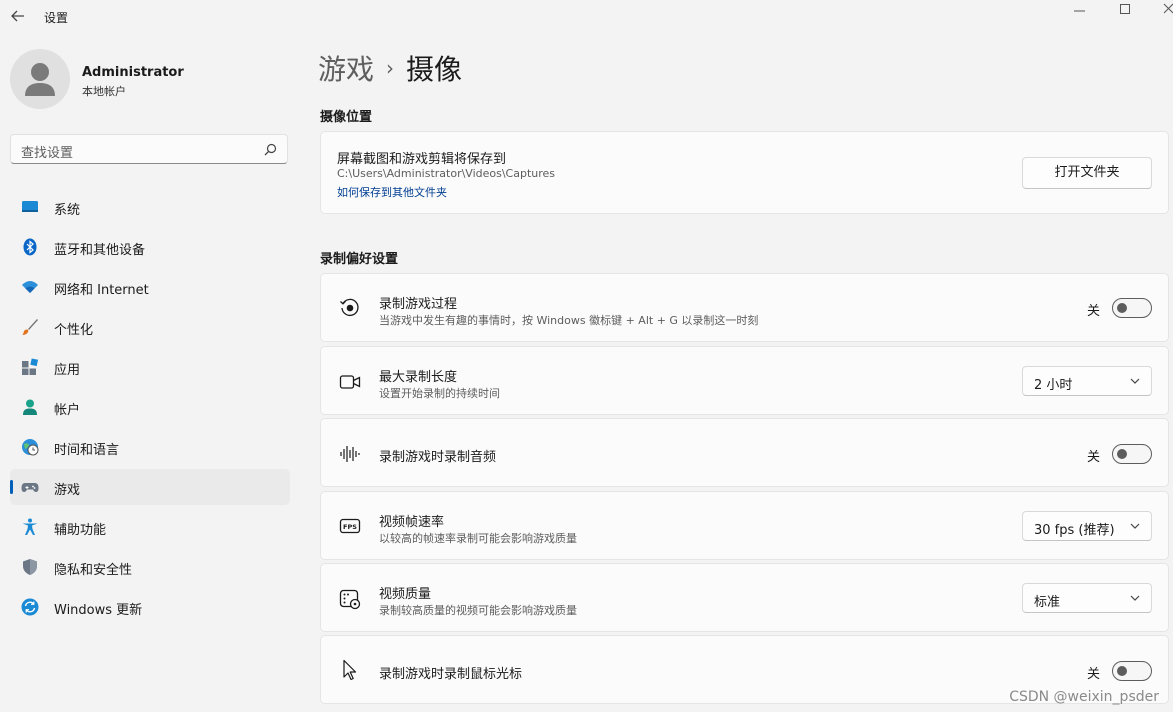 This screenshot has height=712, width=1173. Describe the element at coordinates (270, 149) in the screenshot. I see `search-icon` at that location.